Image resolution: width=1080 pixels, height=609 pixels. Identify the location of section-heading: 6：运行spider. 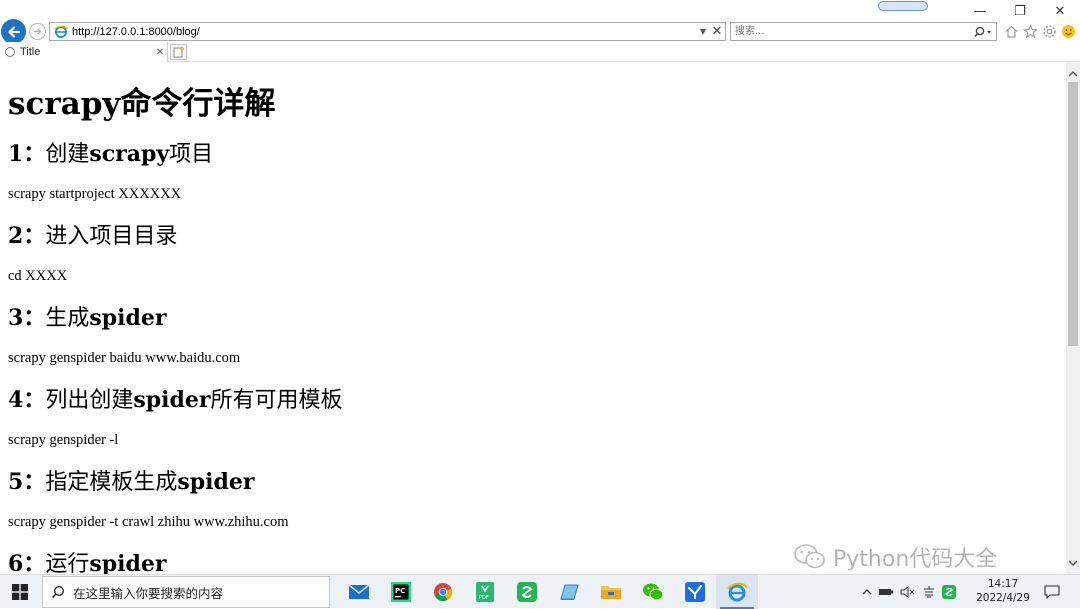
(87, 562).